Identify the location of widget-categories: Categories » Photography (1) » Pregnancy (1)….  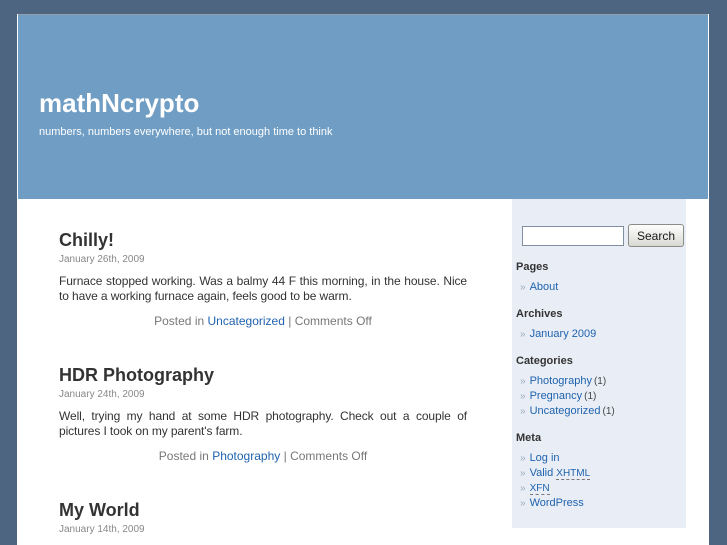
(599, 386).